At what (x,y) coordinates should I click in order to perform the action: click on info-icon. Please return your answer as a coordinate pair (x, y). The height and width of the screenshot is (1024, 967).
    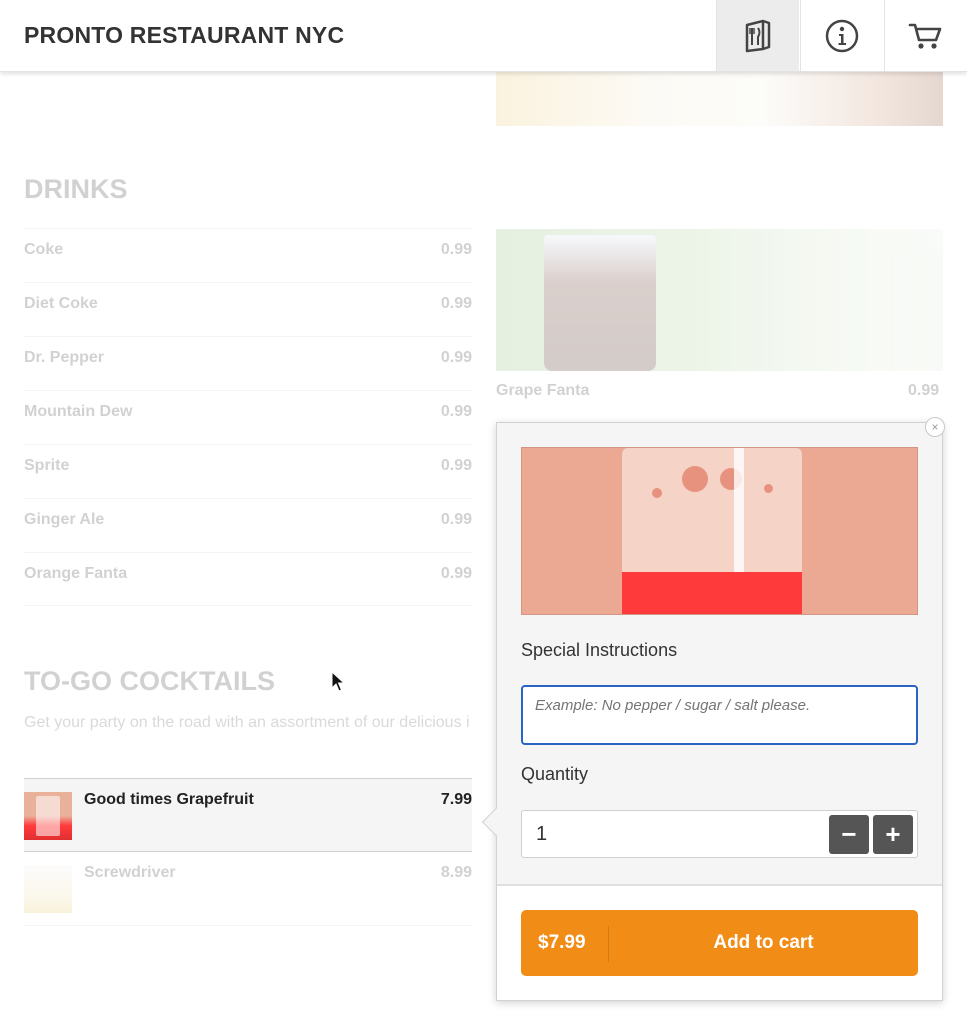
    Looking at the image, I should click on (842, 35).